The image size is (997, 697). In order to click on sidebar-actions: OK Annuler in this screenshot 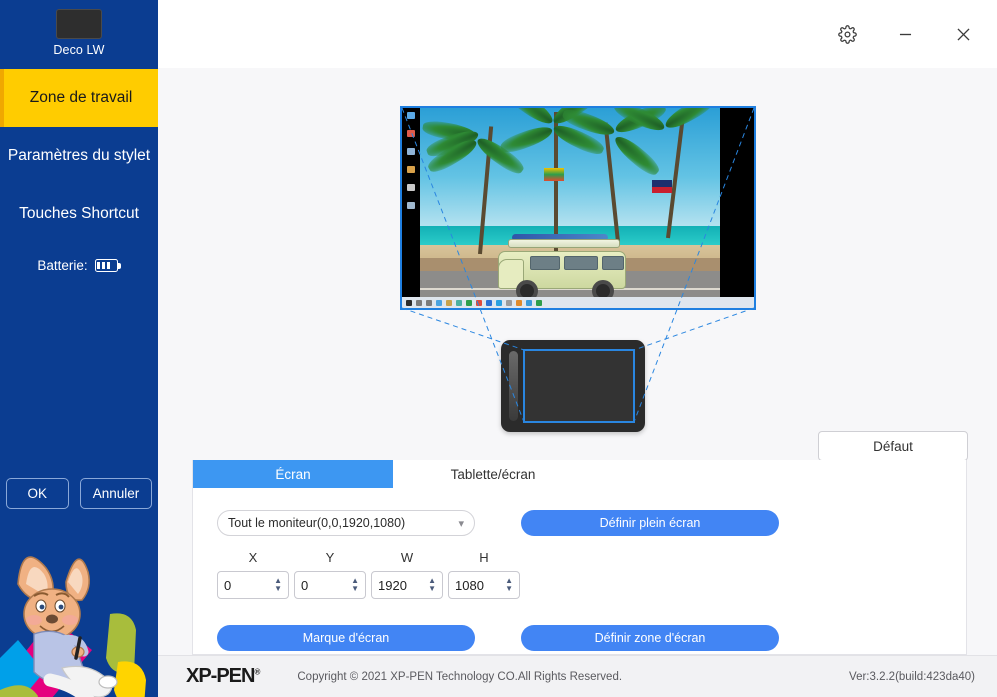, I will do `click(79, 493)`.